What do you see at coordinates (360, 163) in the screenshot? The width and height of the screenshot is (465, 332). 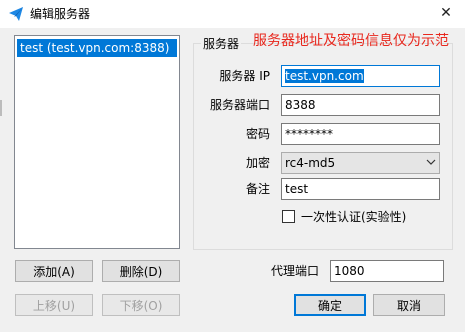 I see `encryption-select: rc4-md5` at bounding box center [360, 163].